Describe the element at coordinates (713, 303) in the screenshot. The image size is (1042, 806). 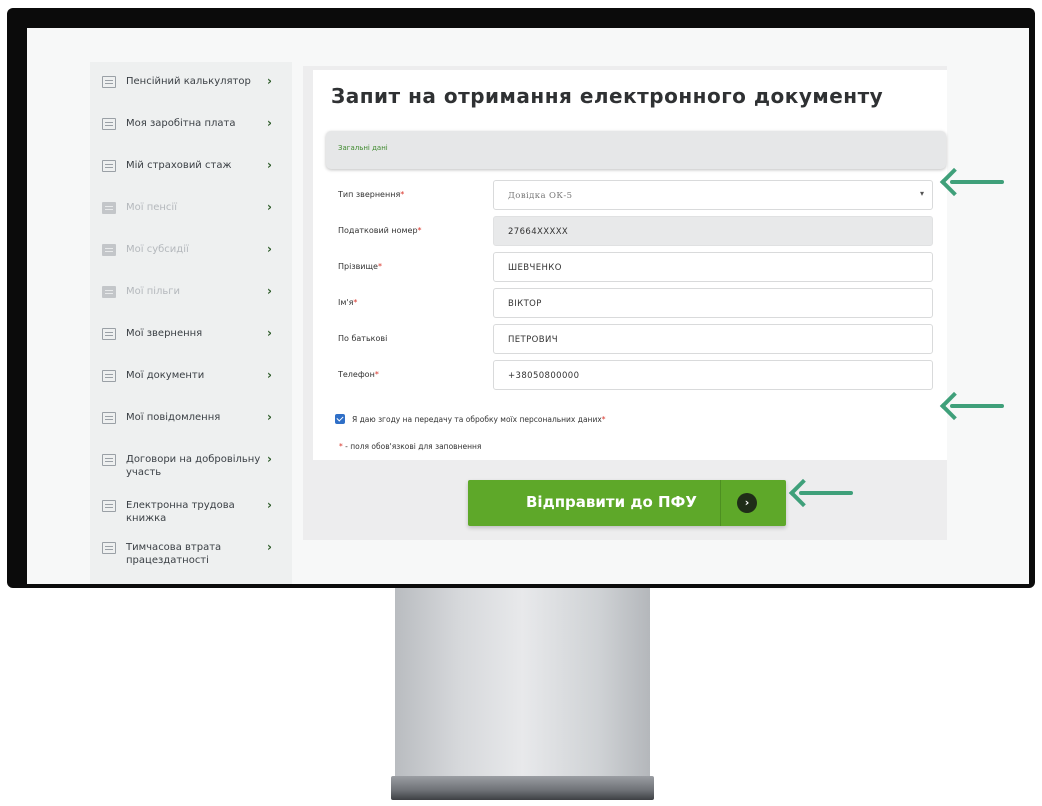
I see `first-name-input: ВІКТОР` at that location.